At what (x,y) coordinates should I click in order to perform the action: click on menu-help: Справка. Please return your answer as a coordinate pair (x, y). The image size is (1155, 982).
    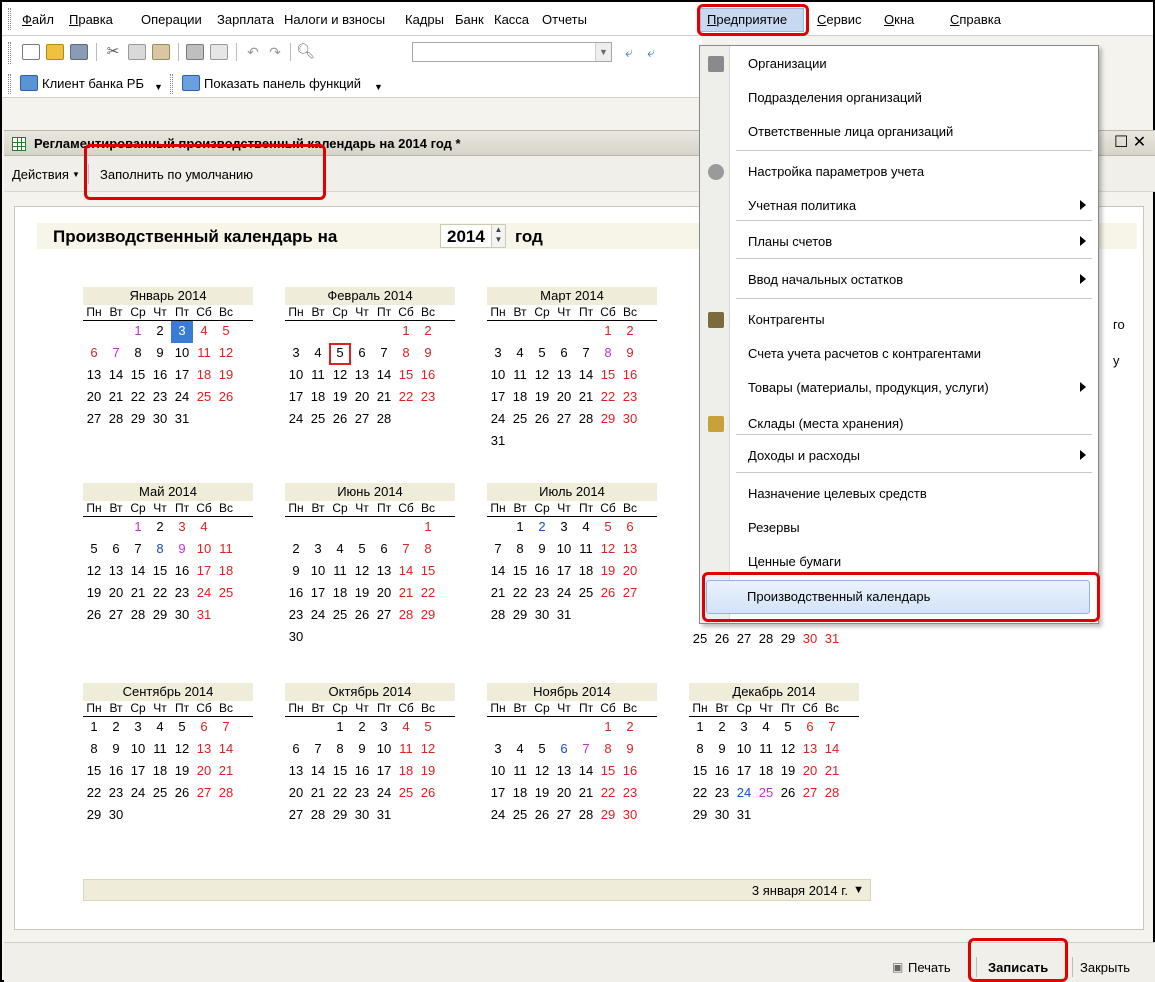
    Looking at the image, I should click on (975, 19).